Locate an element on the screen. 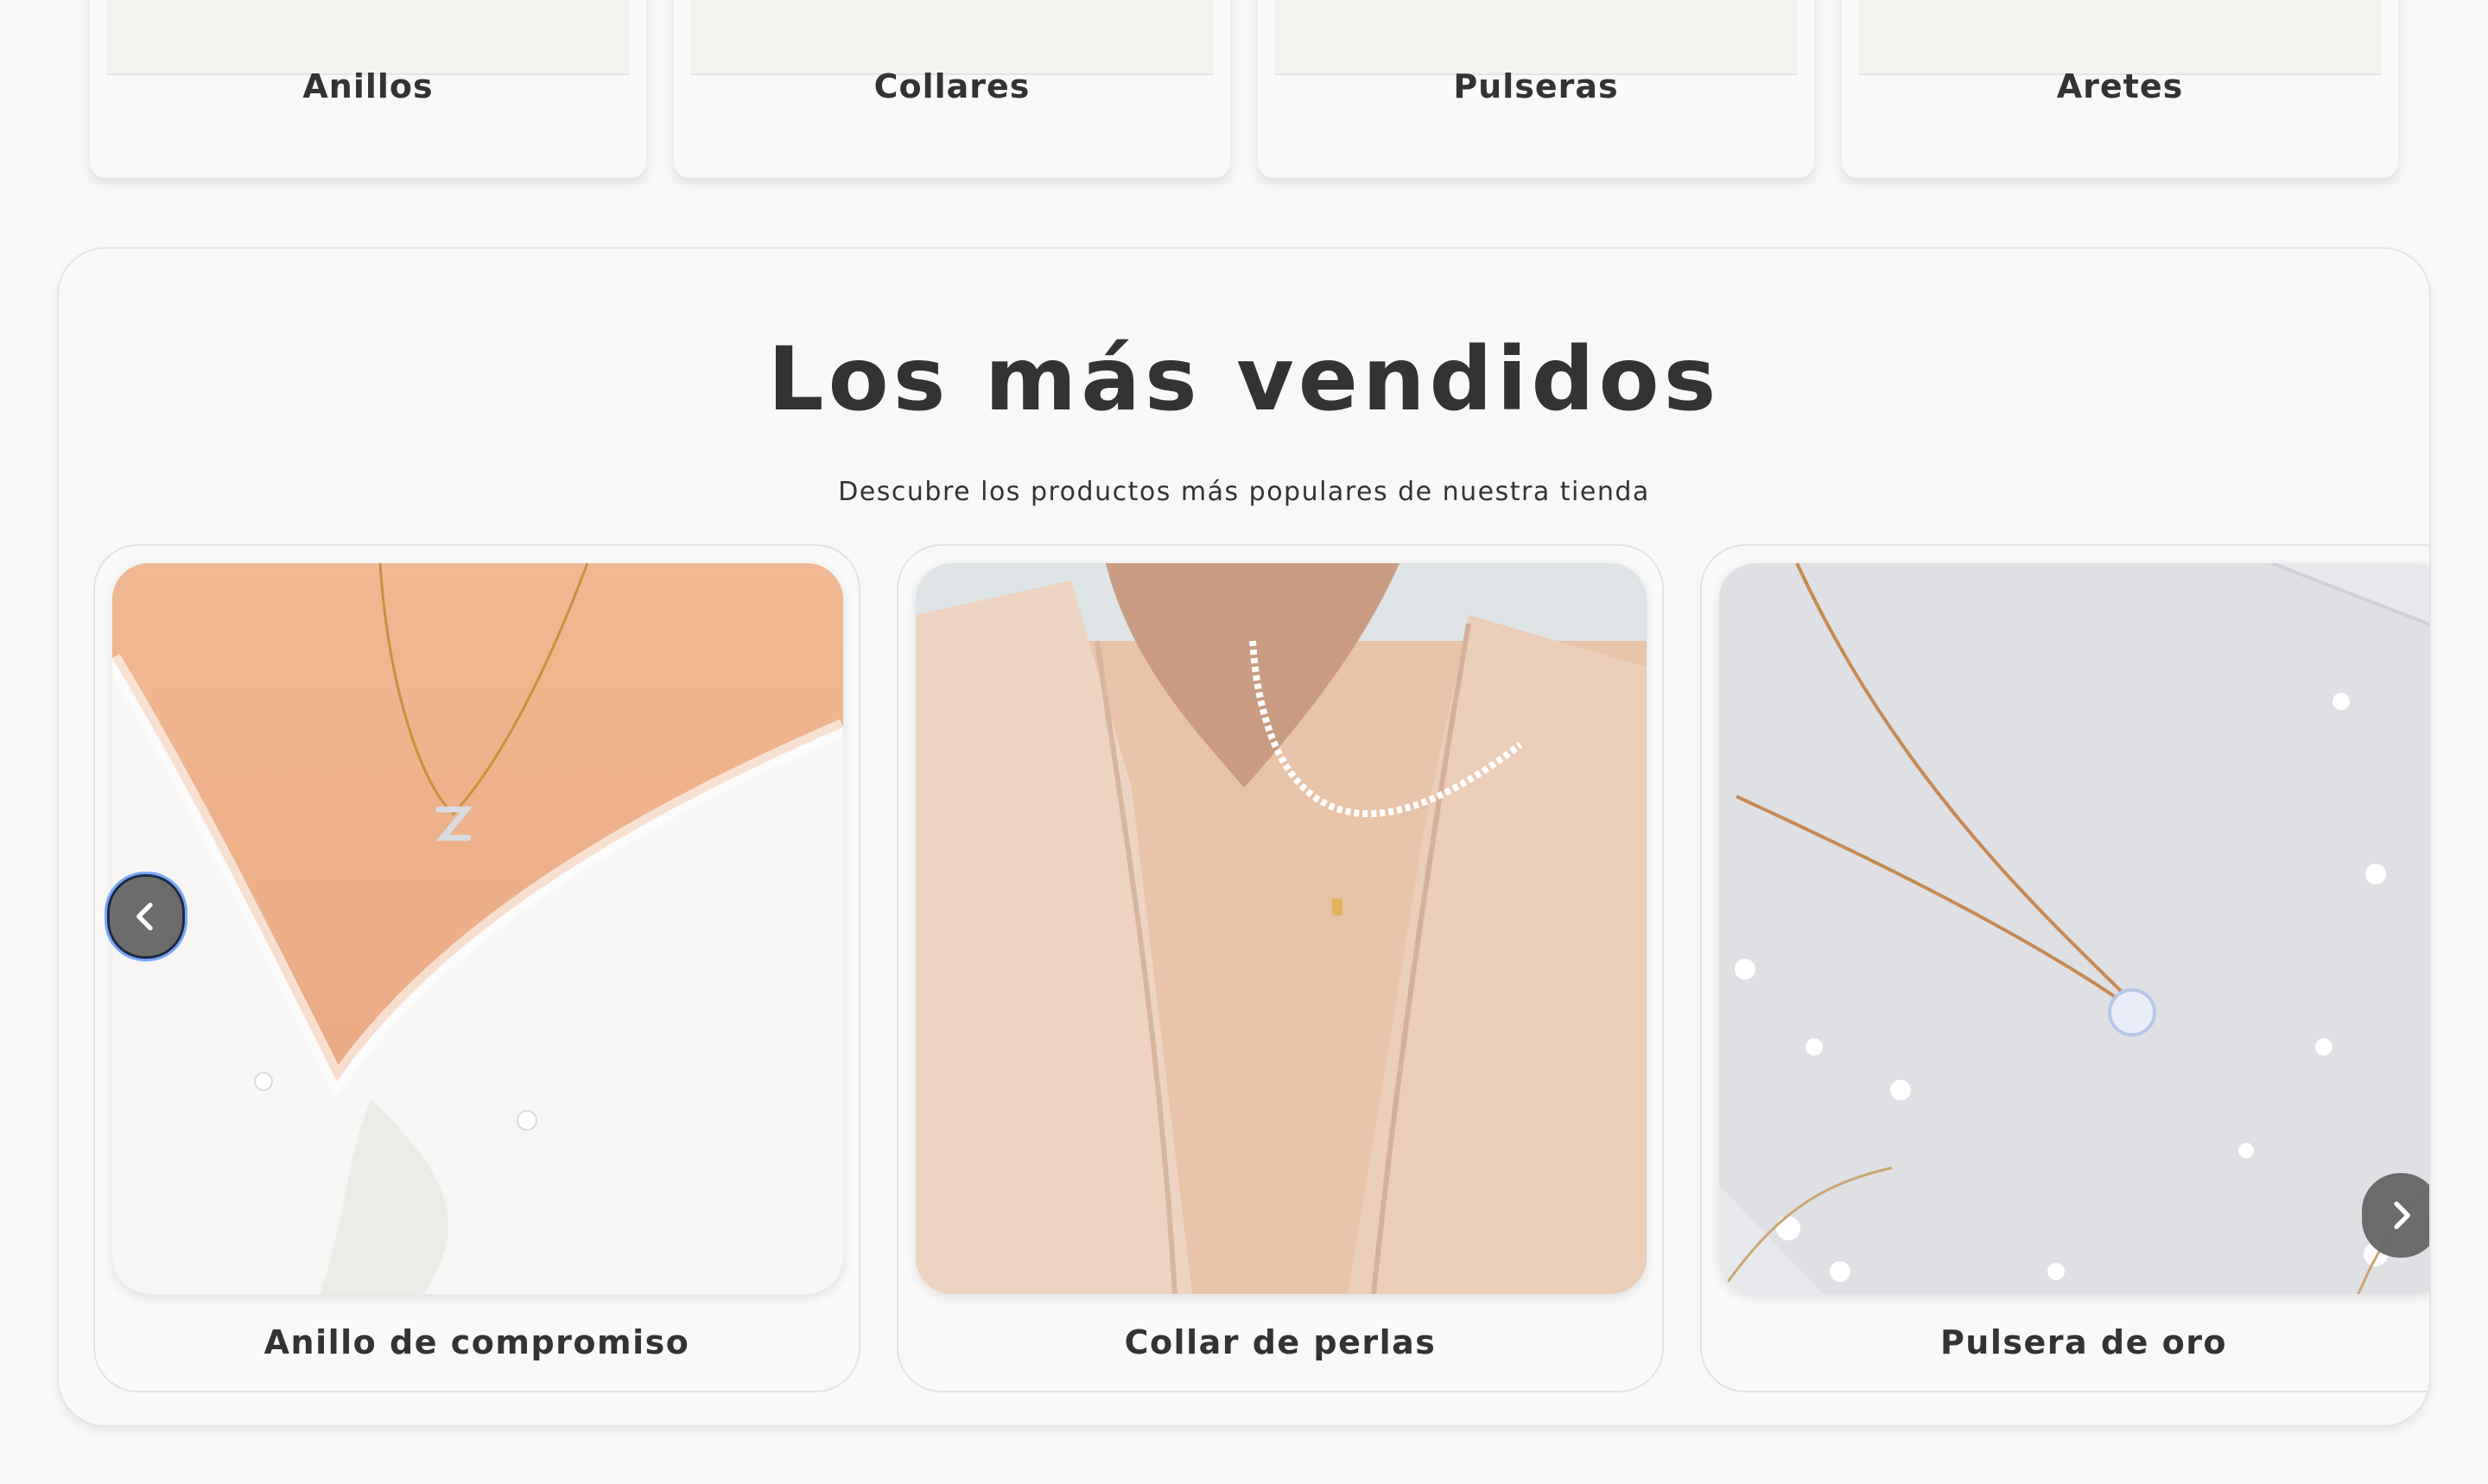 The width and height of the screenshot is (2488, 1484). carousel-prev-button is located at coordinates (146, 916).